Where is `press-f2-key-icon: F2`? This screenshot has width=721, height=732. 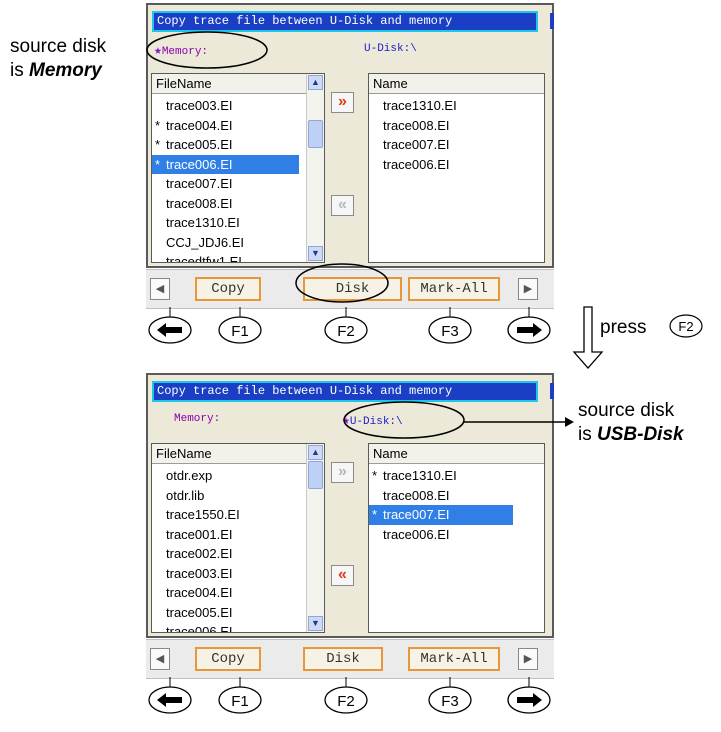
press-f2-key-icon: F2 is located at coordinates (686, 326).